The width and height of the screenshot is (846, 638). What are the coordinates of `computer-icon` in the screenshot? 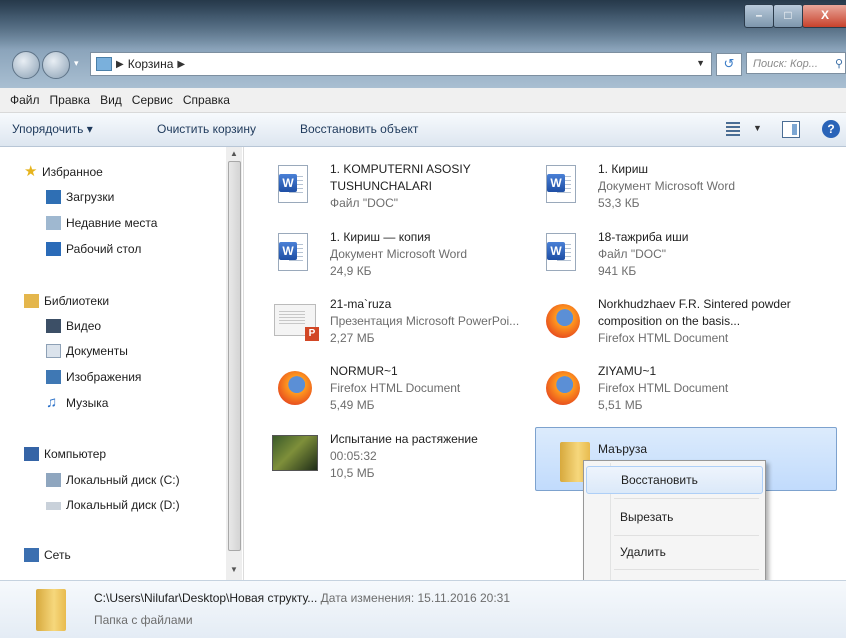 It's located at (31, 454).